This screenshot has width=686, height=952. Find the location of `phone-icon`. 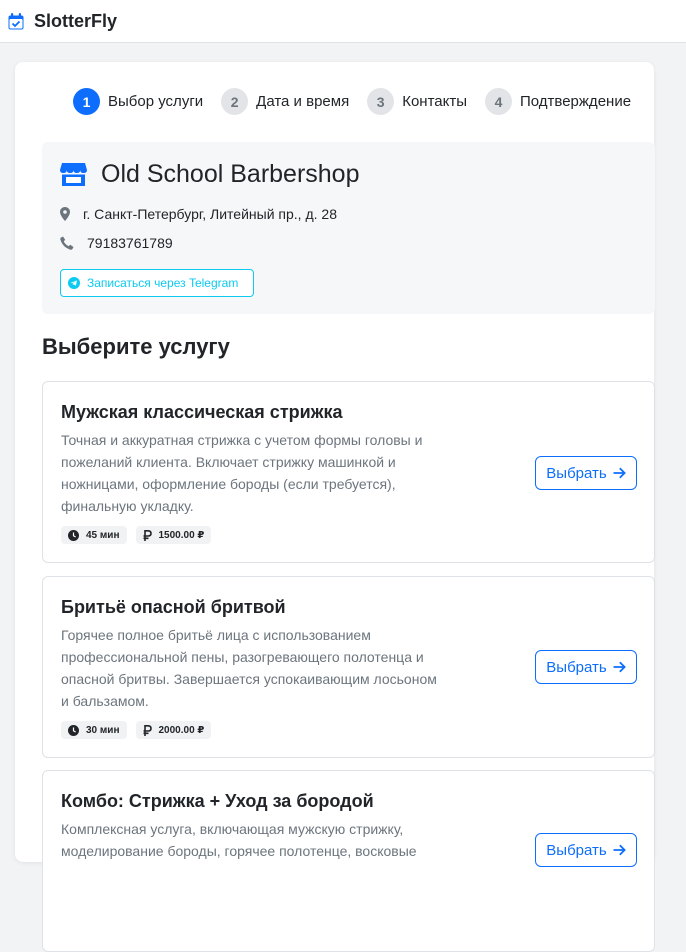

phone-icon is located at coordinates (67, 243).